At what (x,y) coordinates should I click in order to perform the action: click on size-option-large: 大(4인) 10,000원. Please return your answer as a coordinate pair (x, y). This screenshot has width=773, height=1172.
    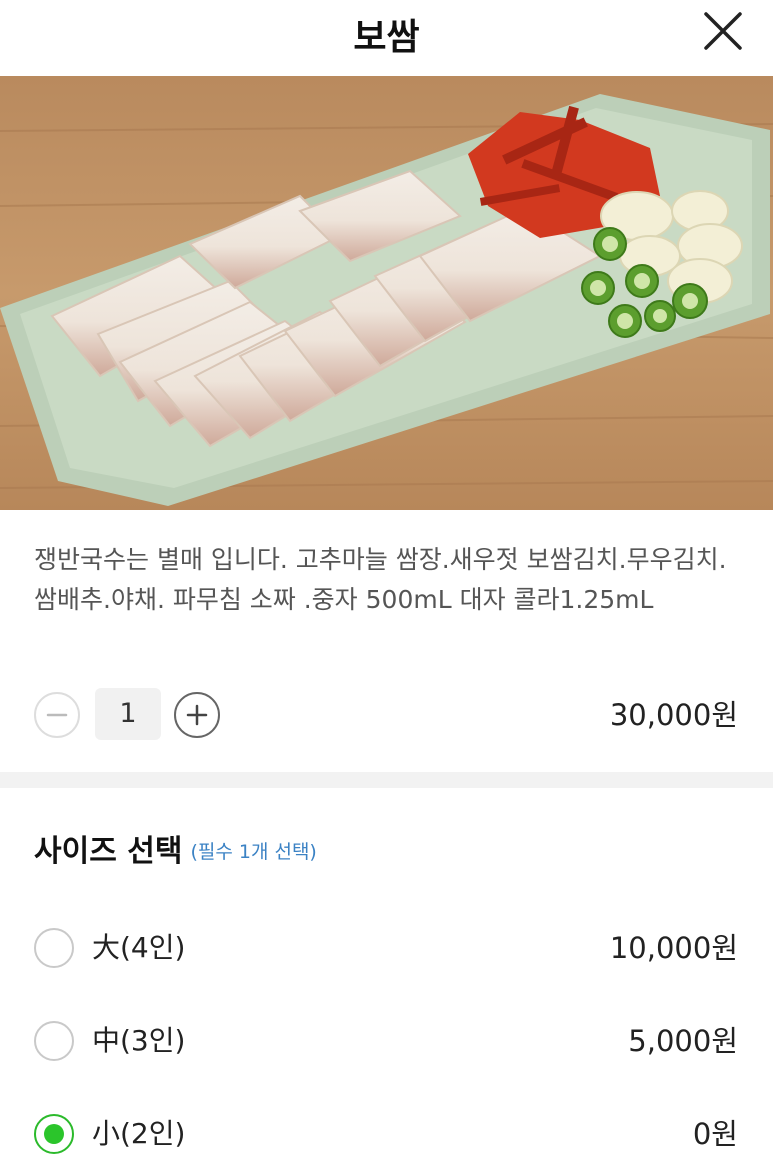
    Looking at the image, I should click on (386, 949).